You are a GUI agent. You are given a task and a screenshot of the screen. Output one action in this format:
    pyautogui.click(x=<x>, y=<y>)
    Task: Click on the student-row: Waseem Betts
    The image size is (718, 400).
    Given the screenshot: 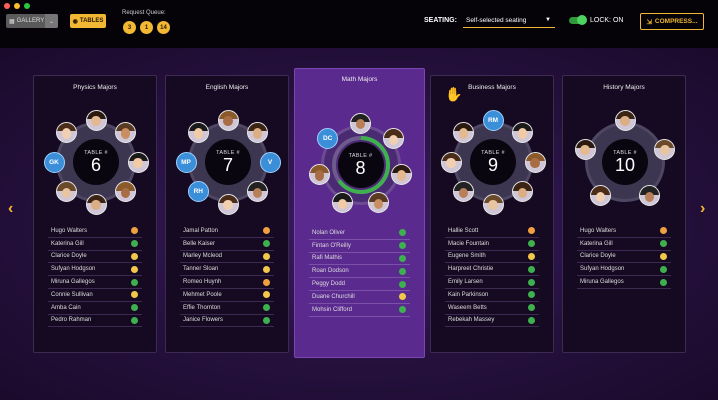 What is the action you would take?
    pyautogui.click(x=492, y=308)
    